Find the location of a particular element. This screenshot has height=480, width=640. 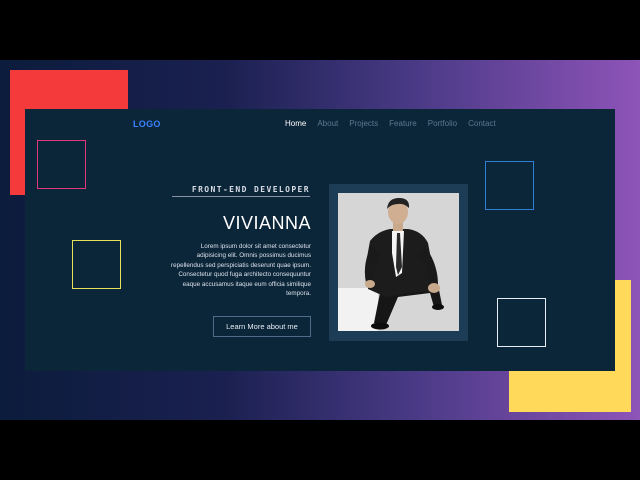

nav-projects: Projects is located at coordinates (363, 123).